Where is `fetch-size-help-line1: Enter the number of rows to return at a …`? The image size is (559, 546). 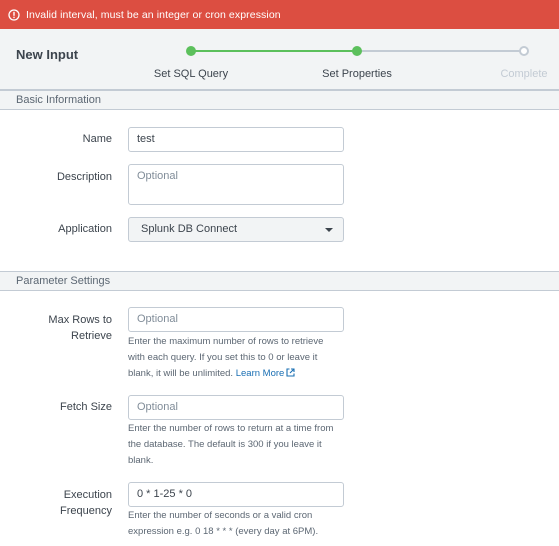 fetch-size-help-line1: Enter the number of rows to return at a … is located at coordinates (231, 428).